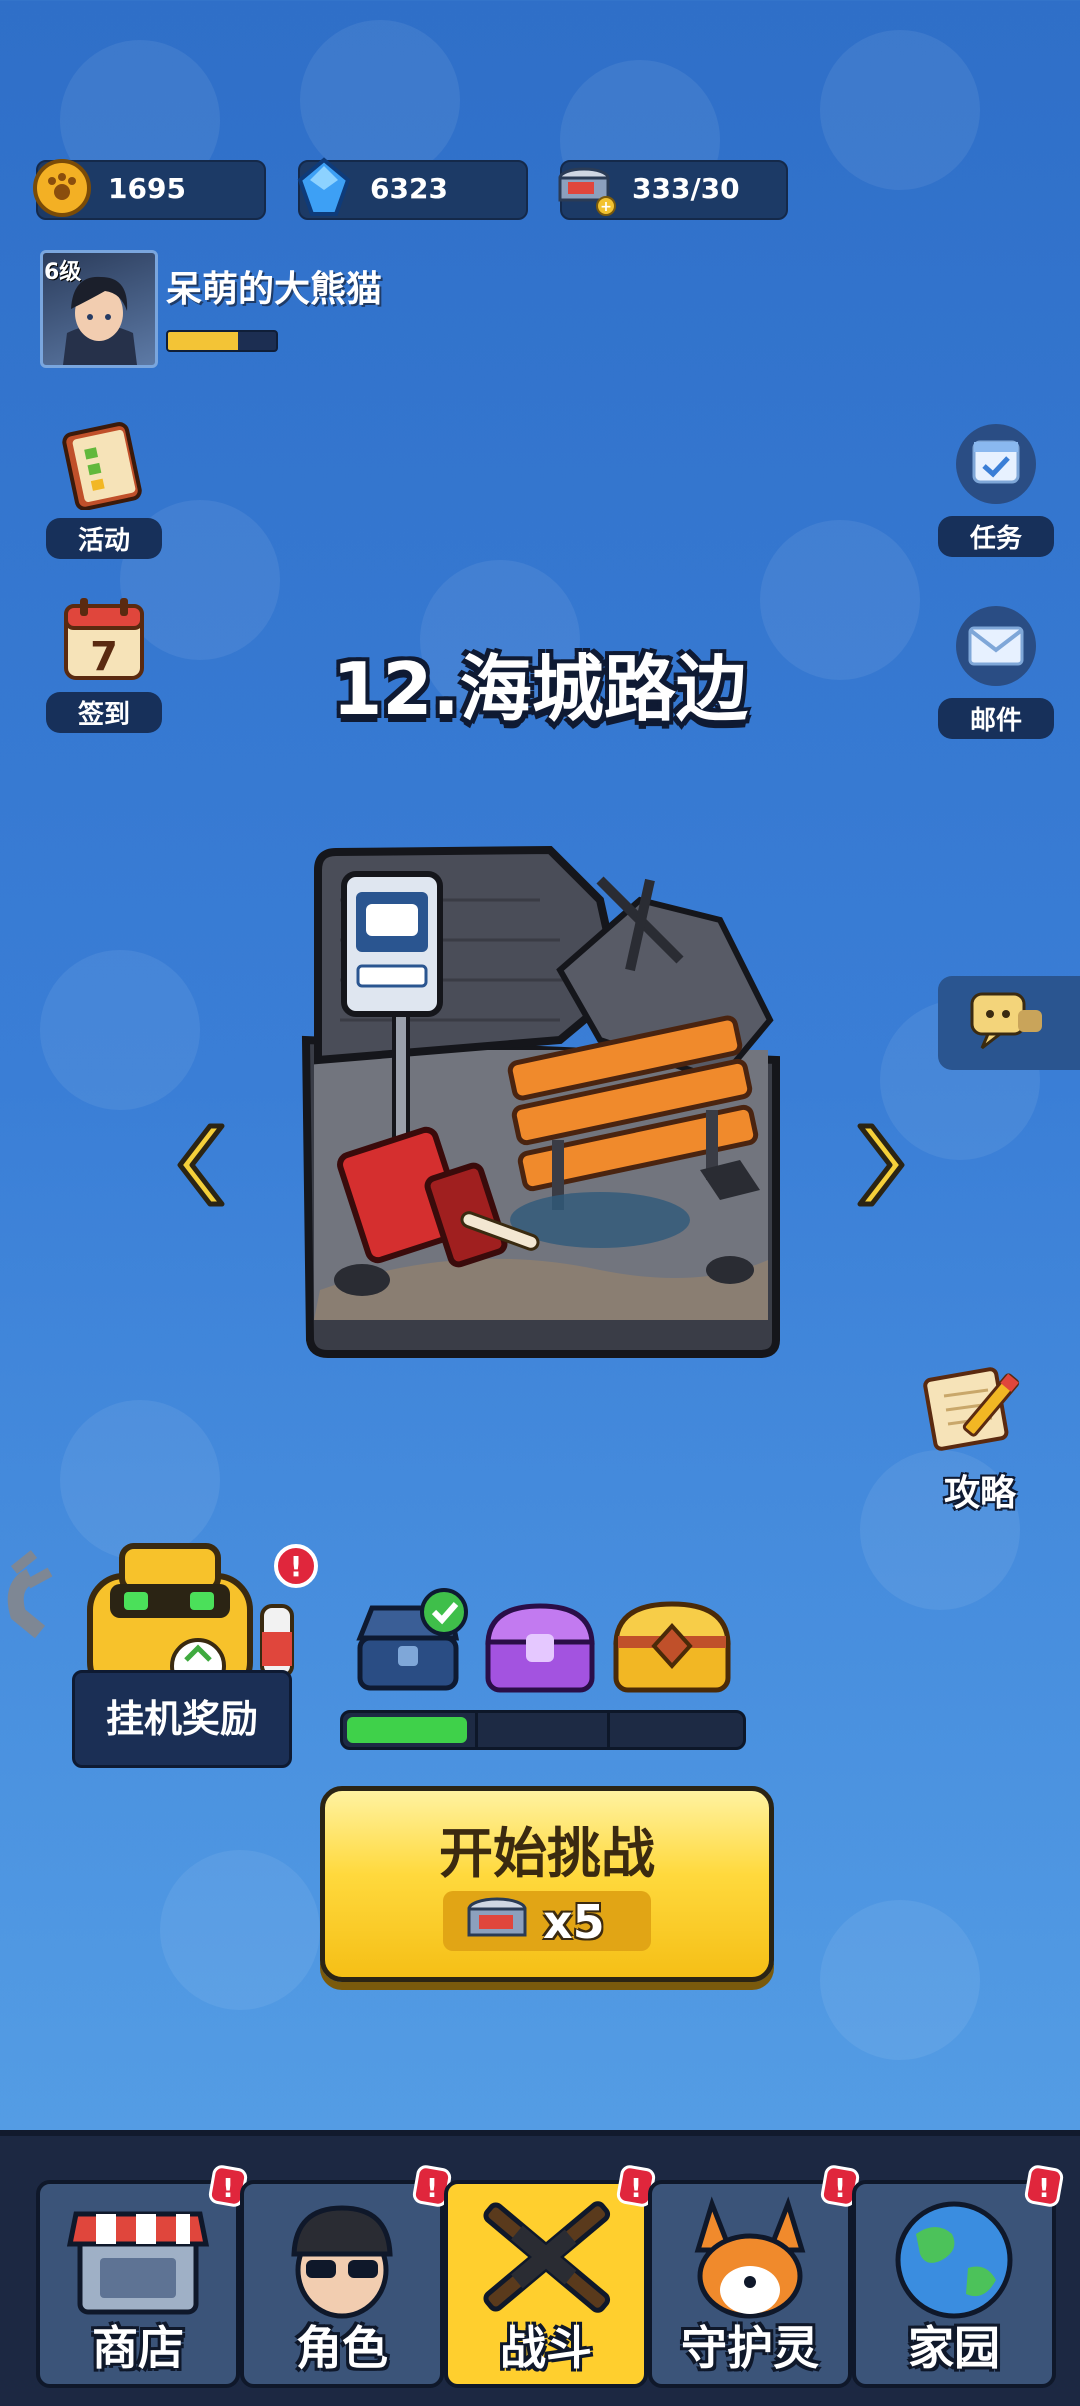 The height and width of the screenshot is (2406, 1080). I want to click on nav-home: 家园 !, so click(958, 2276).